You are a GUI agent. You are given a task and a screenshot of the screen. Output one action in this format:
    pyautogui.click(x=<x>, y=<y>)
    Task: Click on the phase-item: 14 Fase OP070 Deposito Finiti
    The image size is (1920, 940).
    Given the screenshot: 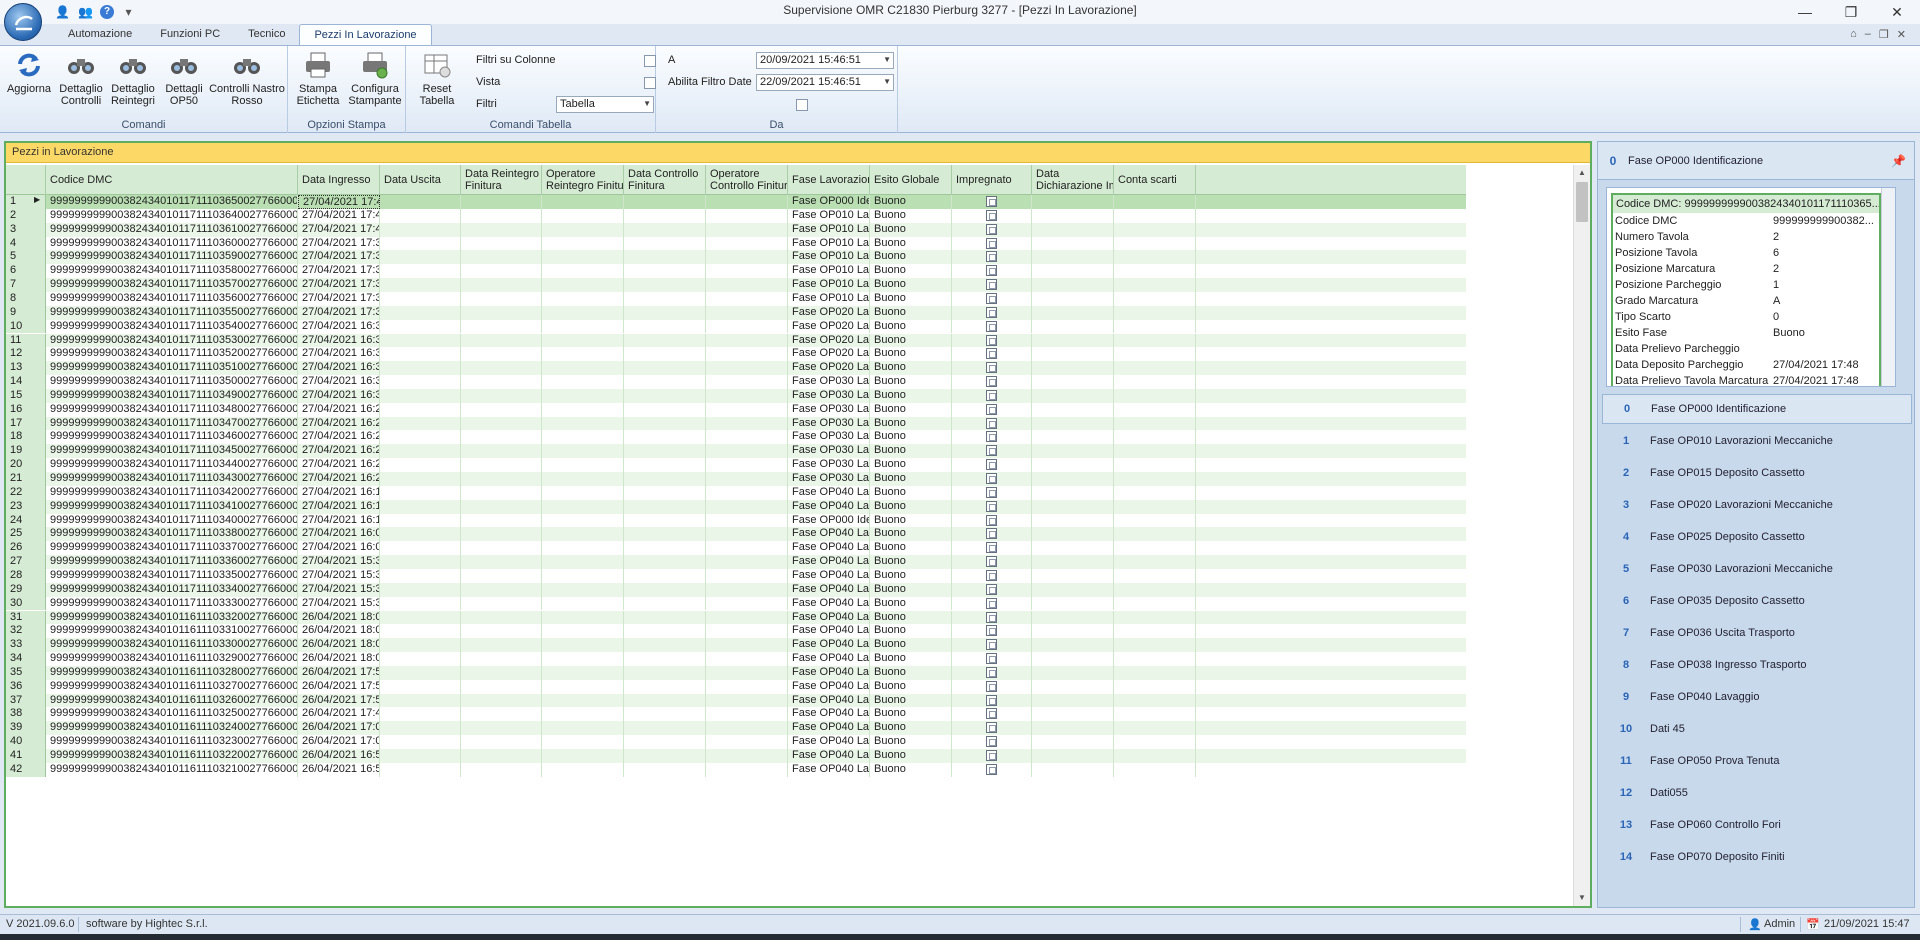 What is the action you would take?
    pyautogui.click(x=1757, y=857)
    